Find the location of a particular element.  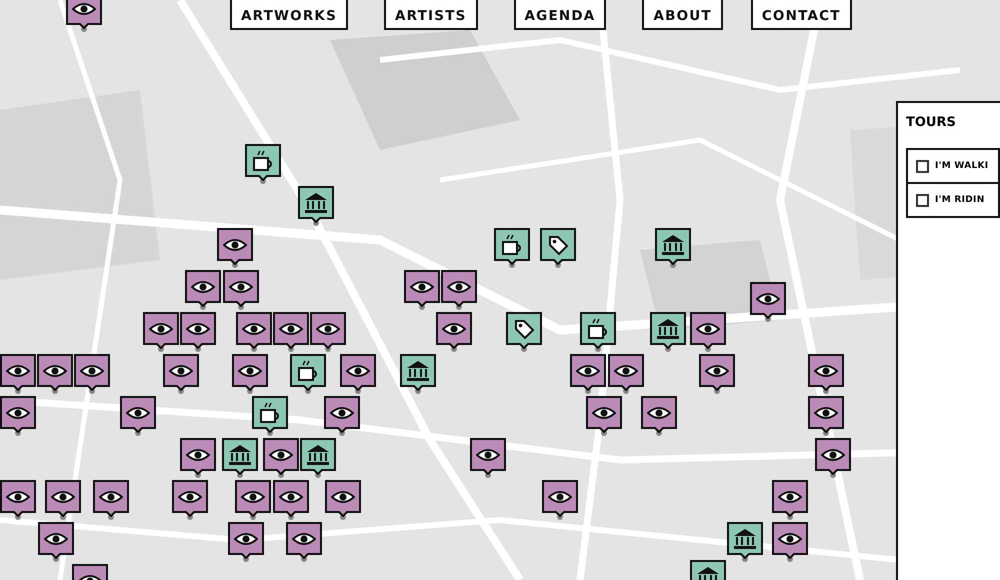

option-label: I'M WALKI is located at coordinates (961, 166).